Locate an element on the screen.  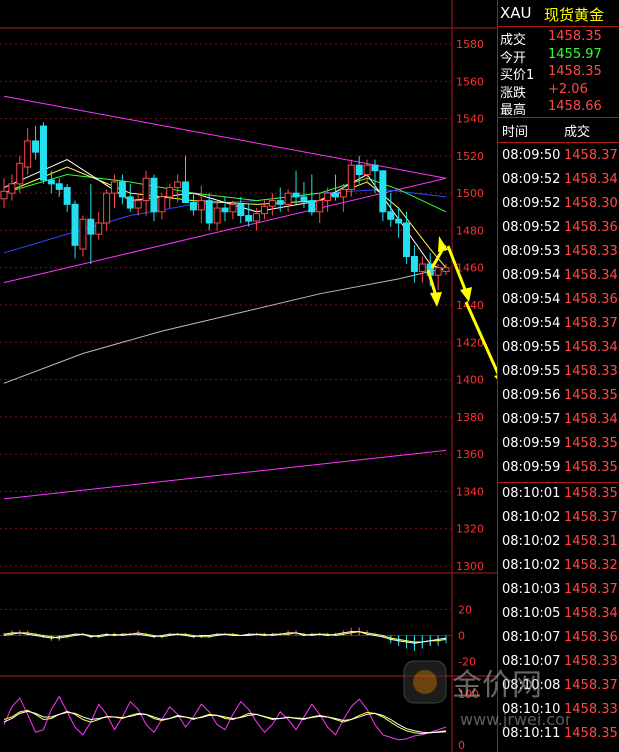
quote-label: 涨跌 is located at coordinates (513, 93).